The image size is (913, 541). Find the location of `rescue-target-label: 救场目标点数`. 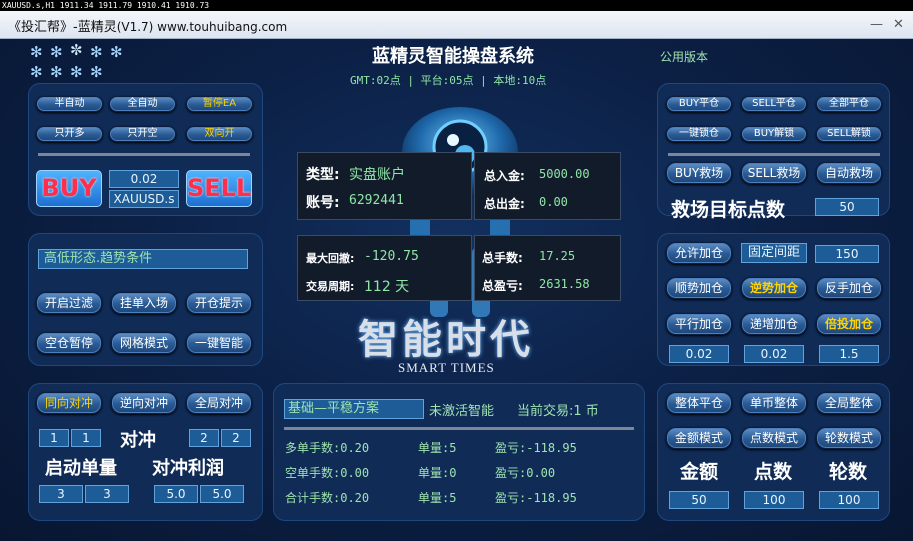

rescue-target-label: 救场目标点数 is located at coordinates (728, 210).